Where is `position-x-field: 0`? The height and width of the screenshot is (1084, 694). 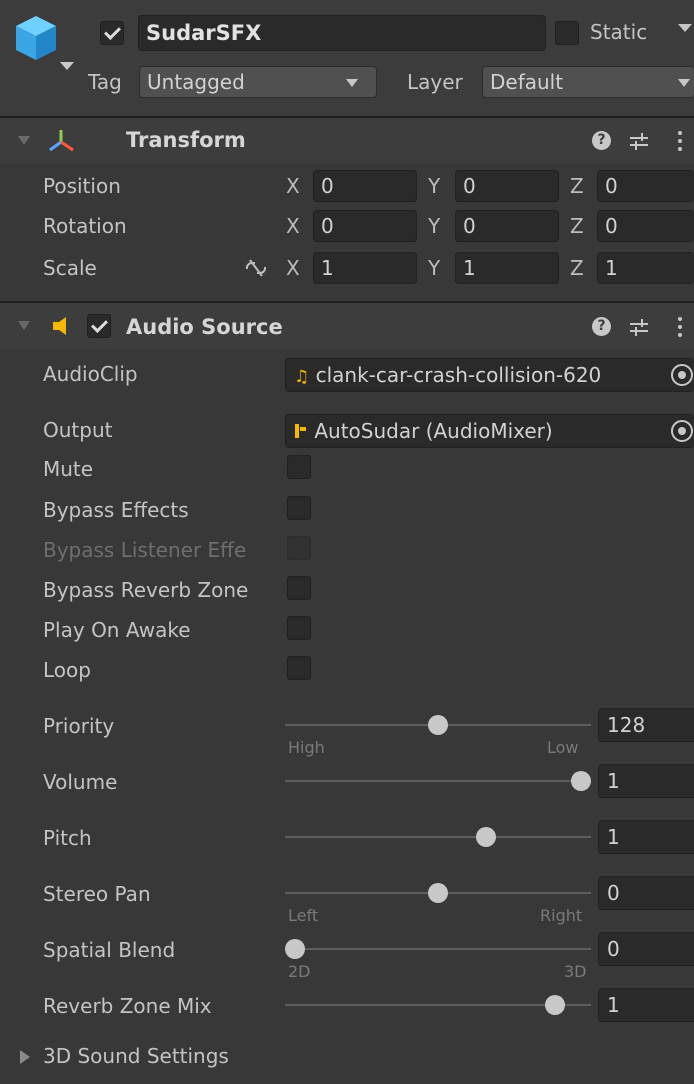
position-x-field: 0 is located at coordinates (365, 186).